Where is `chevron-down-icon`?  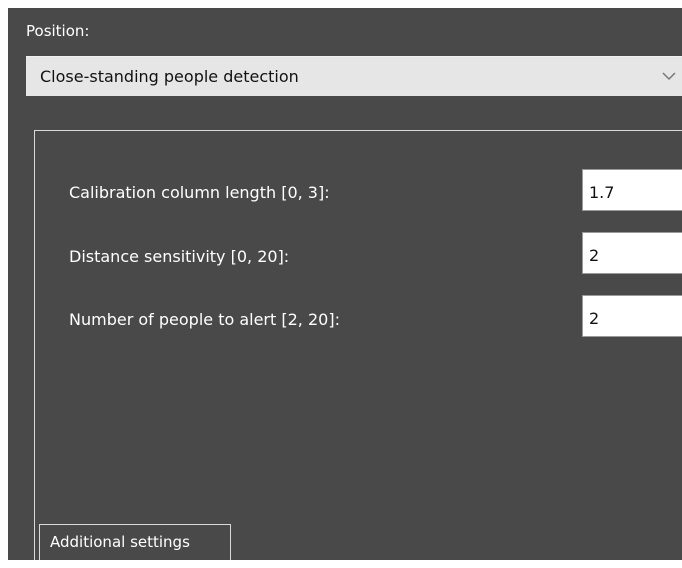 chevron-down-icon is located at coordinates (669, 76).